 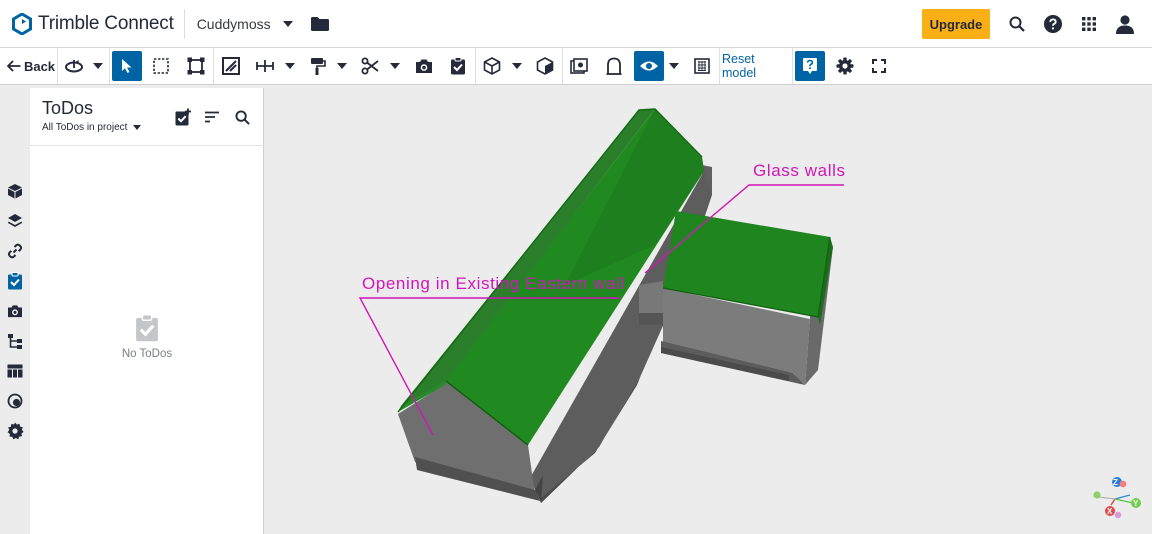 I want to click on markup-button, so click(x=231, y=66).